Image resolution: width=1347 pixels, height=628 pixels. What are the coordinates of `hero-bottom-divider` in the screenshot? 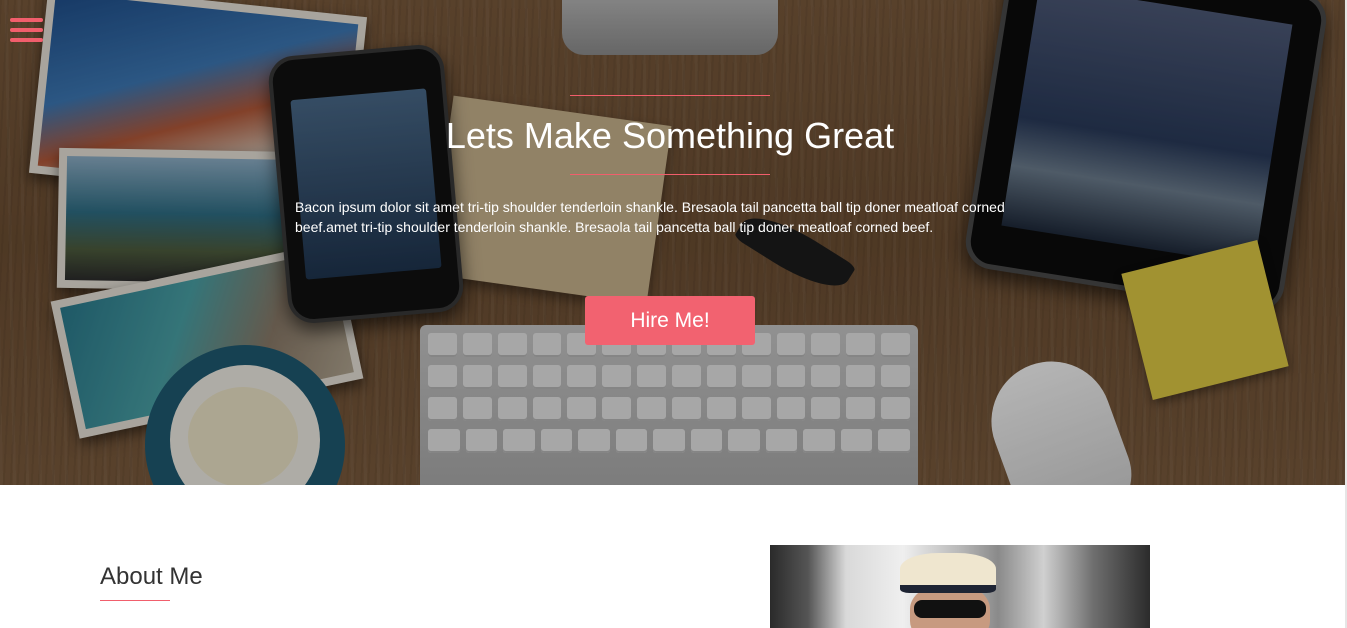 It's located at (670, 174).